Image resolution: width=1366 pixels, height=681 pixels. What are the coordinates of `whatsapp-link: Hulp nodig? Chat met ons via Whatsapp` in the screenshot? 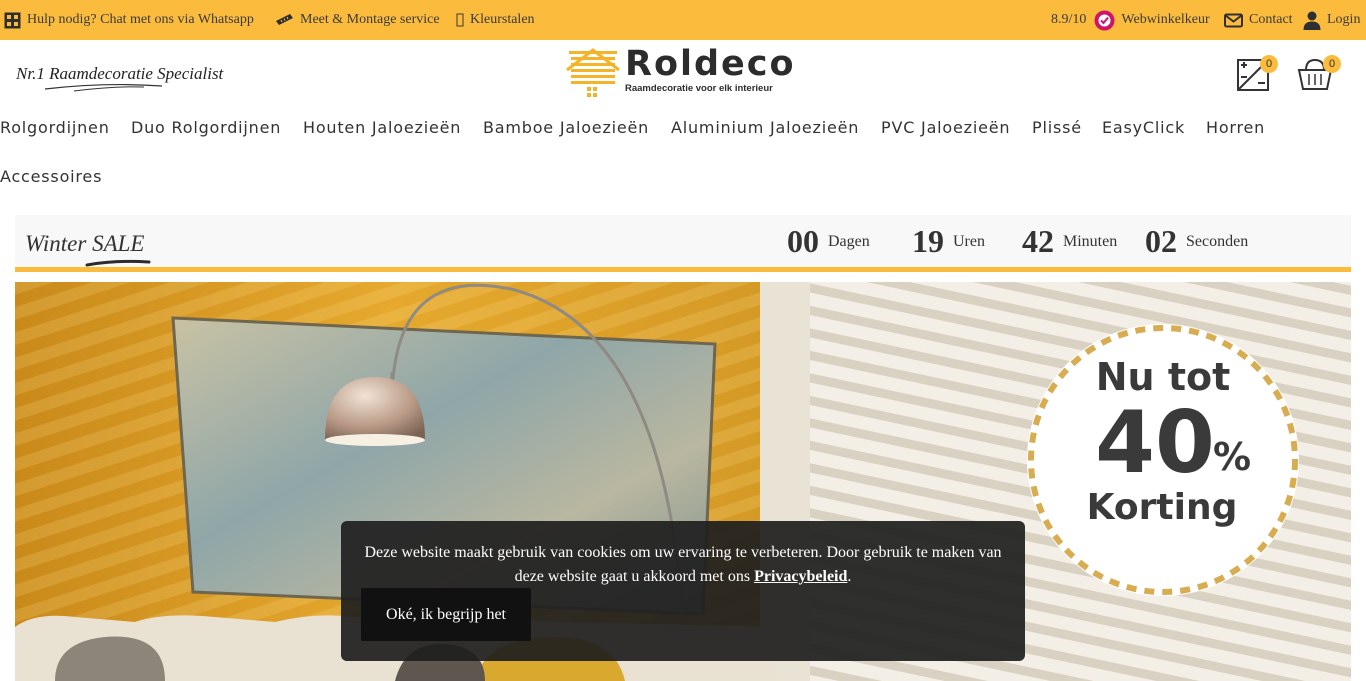 It's located at (129, 20).